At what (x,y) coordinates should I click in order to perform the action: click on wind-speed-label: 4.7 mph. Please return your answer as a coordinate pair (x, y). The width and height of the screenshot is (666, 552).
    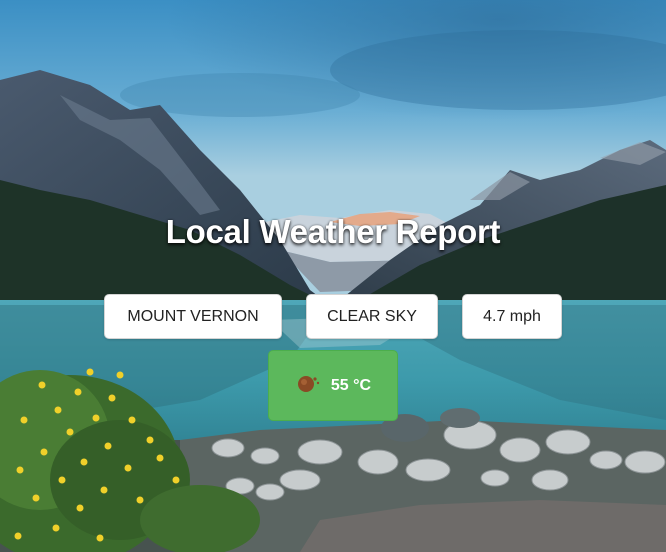
    Looking at the image, I should click on (512, 316).